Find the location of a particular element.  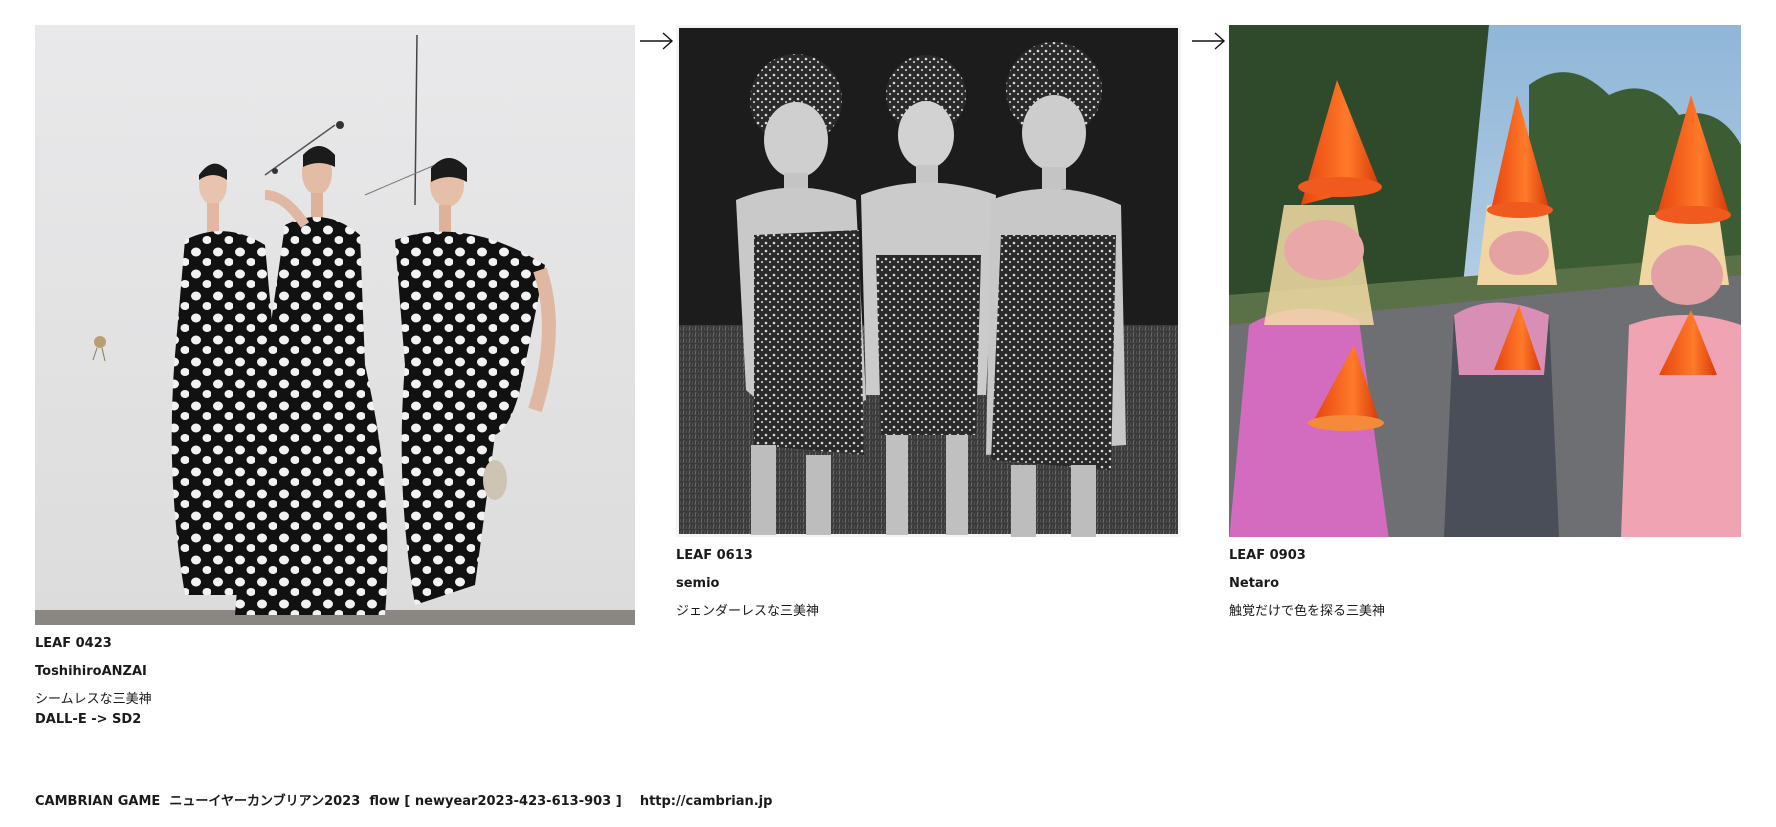

leaf-id: LEAF 0613 is located at coordinates (714, 555).